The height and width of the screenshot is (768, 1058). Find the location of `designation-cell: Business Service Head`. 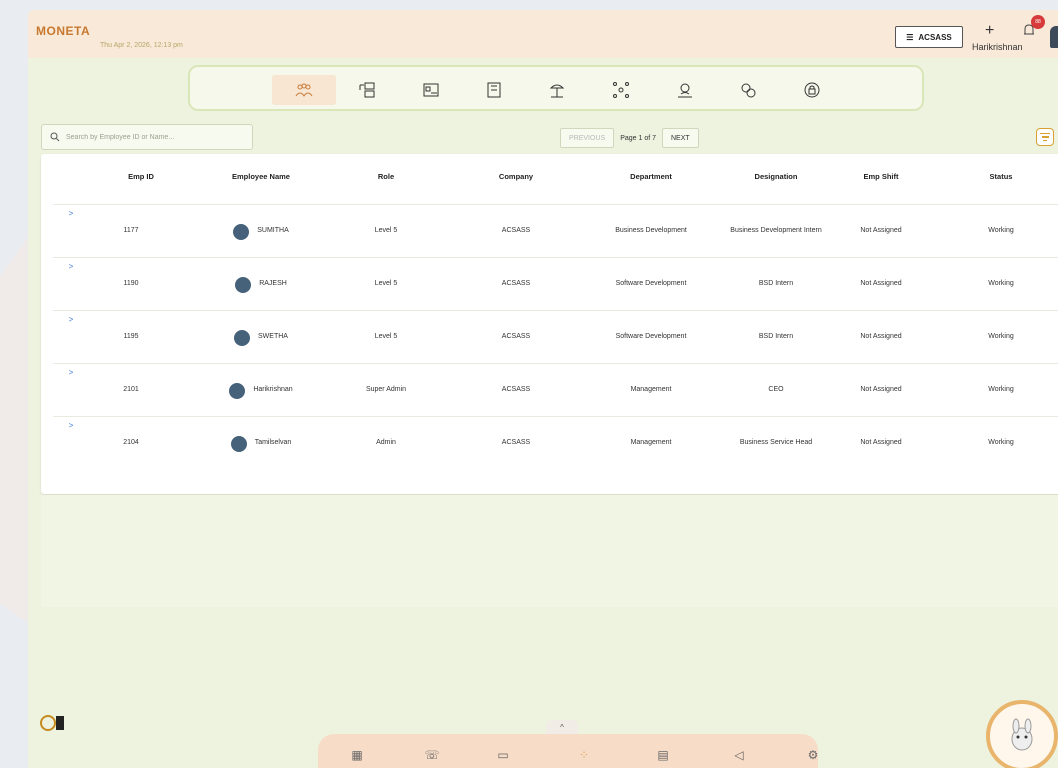

designation-cell: Business Service Head is located at coordinates (776, 443).